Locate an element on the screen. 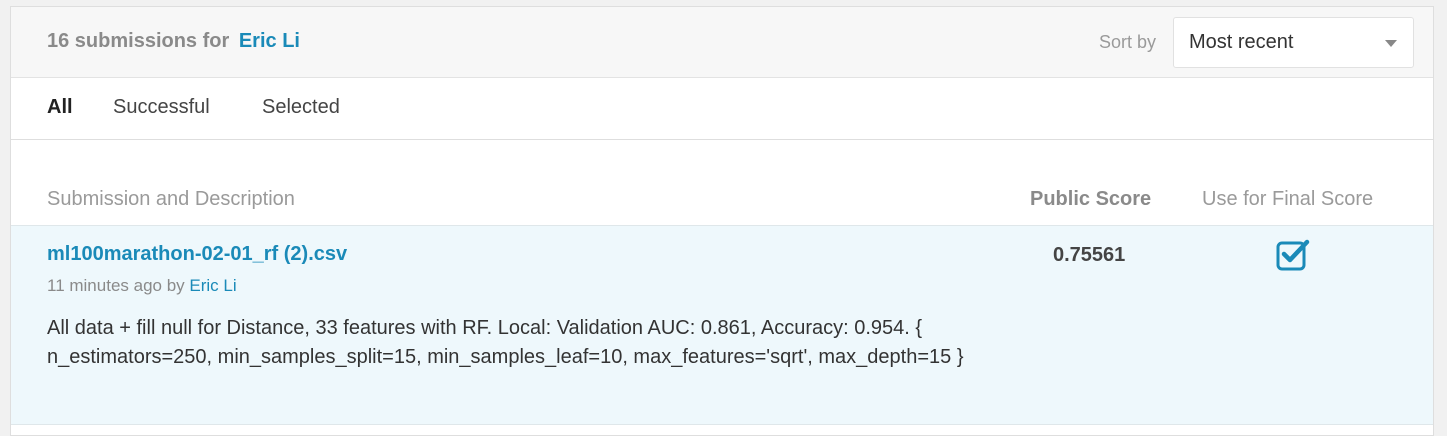 This screenshot has width=1447, height=436. submission-meta: 11 minutes ago by Eric Li is located at coordinates (142, 286).